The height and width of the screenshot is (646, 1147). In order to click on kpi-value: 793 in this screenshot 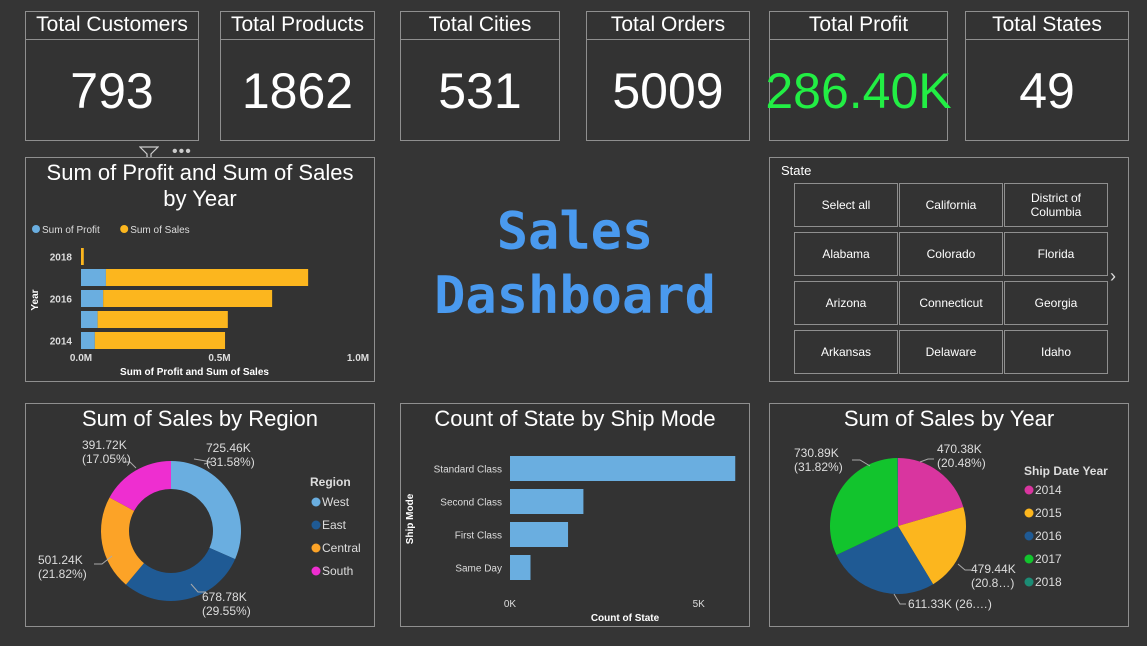, I will do `click(112, 90)`.